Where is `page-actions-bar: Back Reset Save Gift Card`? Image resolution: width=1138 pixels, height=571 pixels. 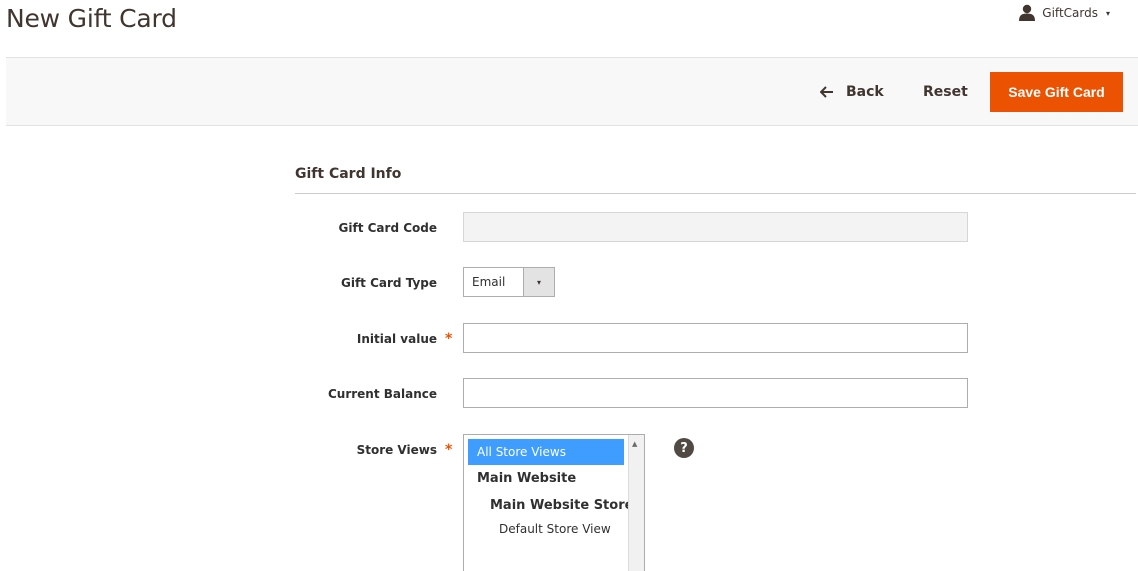
page-actions-bar: Back Reset Save Gift Card is located at coordinates (572, 91).